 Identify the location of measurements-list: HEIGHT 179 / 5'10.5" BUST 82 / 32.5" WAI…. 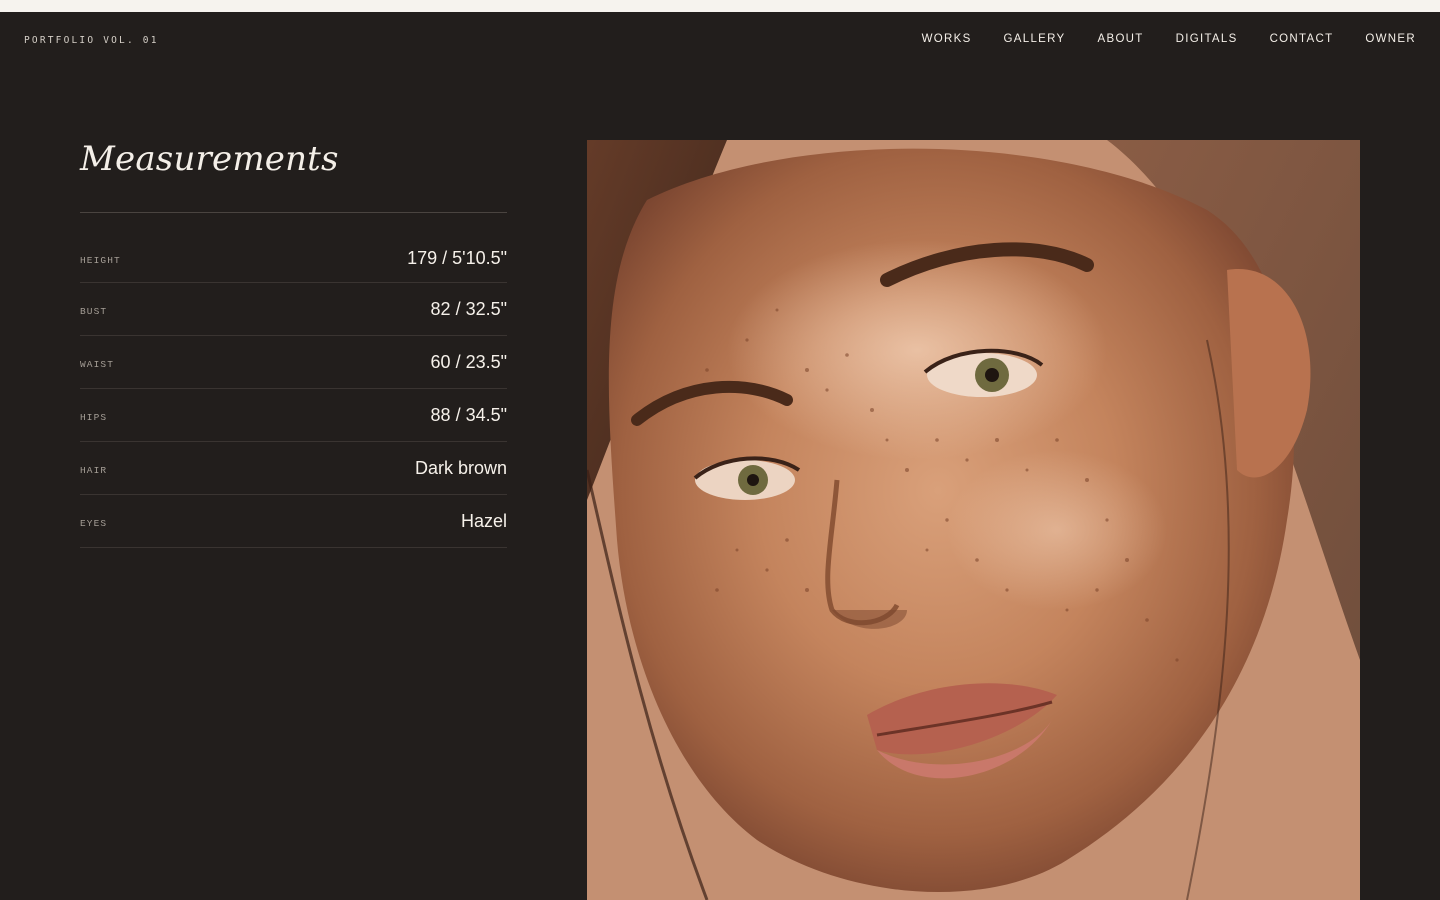
(293, 391).